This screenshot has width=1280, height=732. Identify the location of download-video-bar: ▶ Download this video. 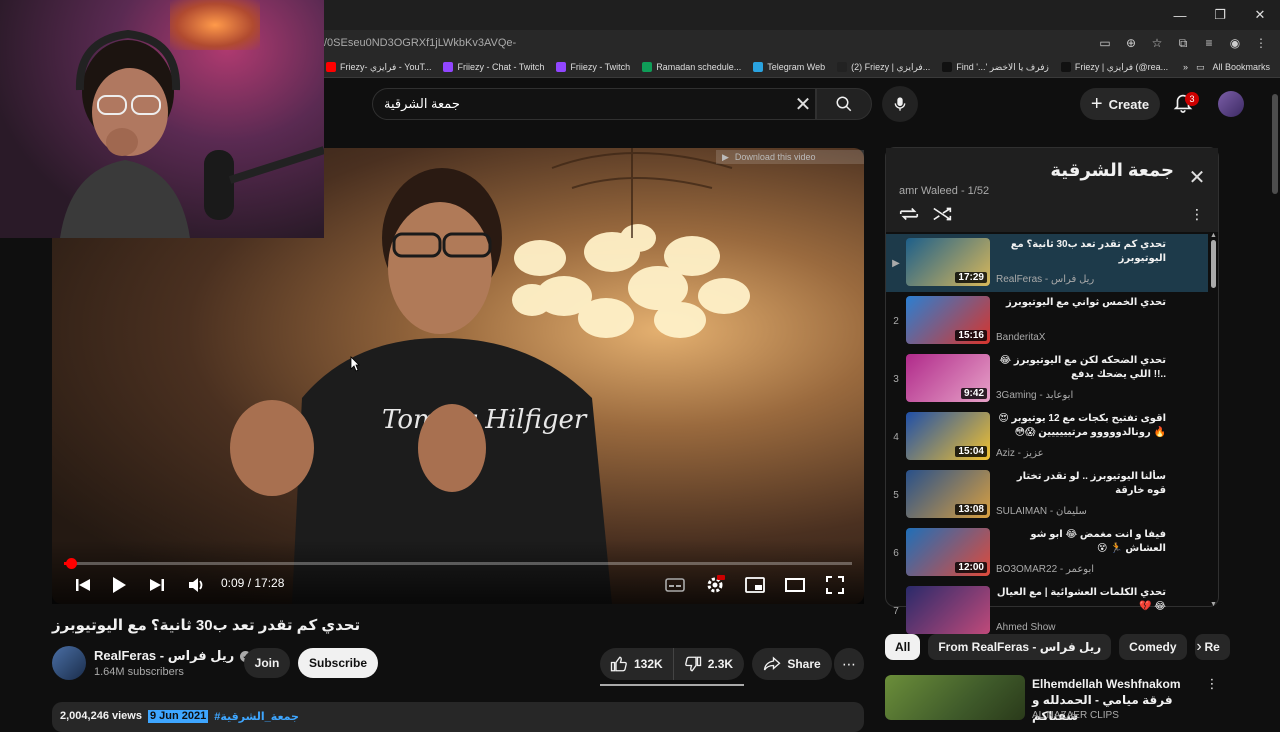
(790, 157).